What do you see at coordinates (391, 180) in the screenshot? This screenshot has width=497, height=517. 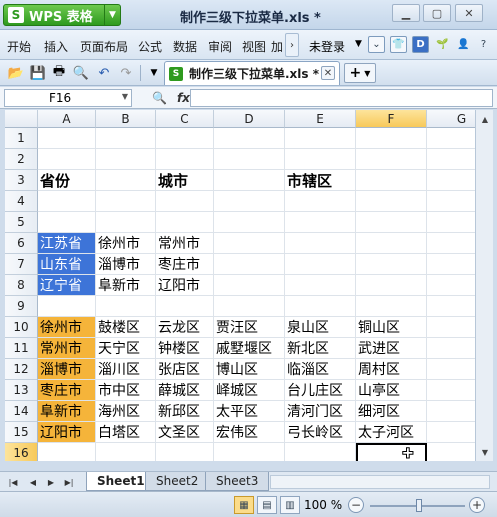 I see `cell-f3` at bounding box center [391, 180].